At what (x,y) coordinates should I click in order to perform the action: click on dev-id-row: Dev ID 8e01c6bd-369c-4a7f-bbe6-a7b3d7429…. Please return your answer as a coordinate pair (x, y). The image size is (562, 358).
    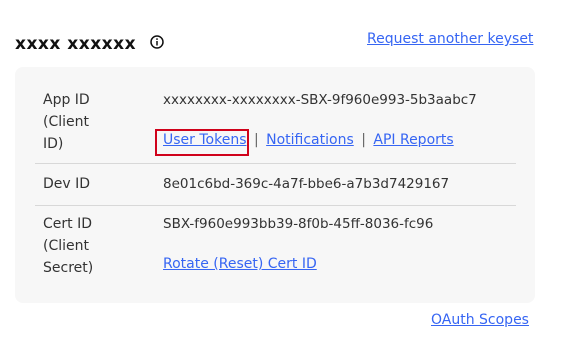
    Looking at the image, I should click on (275, 185).